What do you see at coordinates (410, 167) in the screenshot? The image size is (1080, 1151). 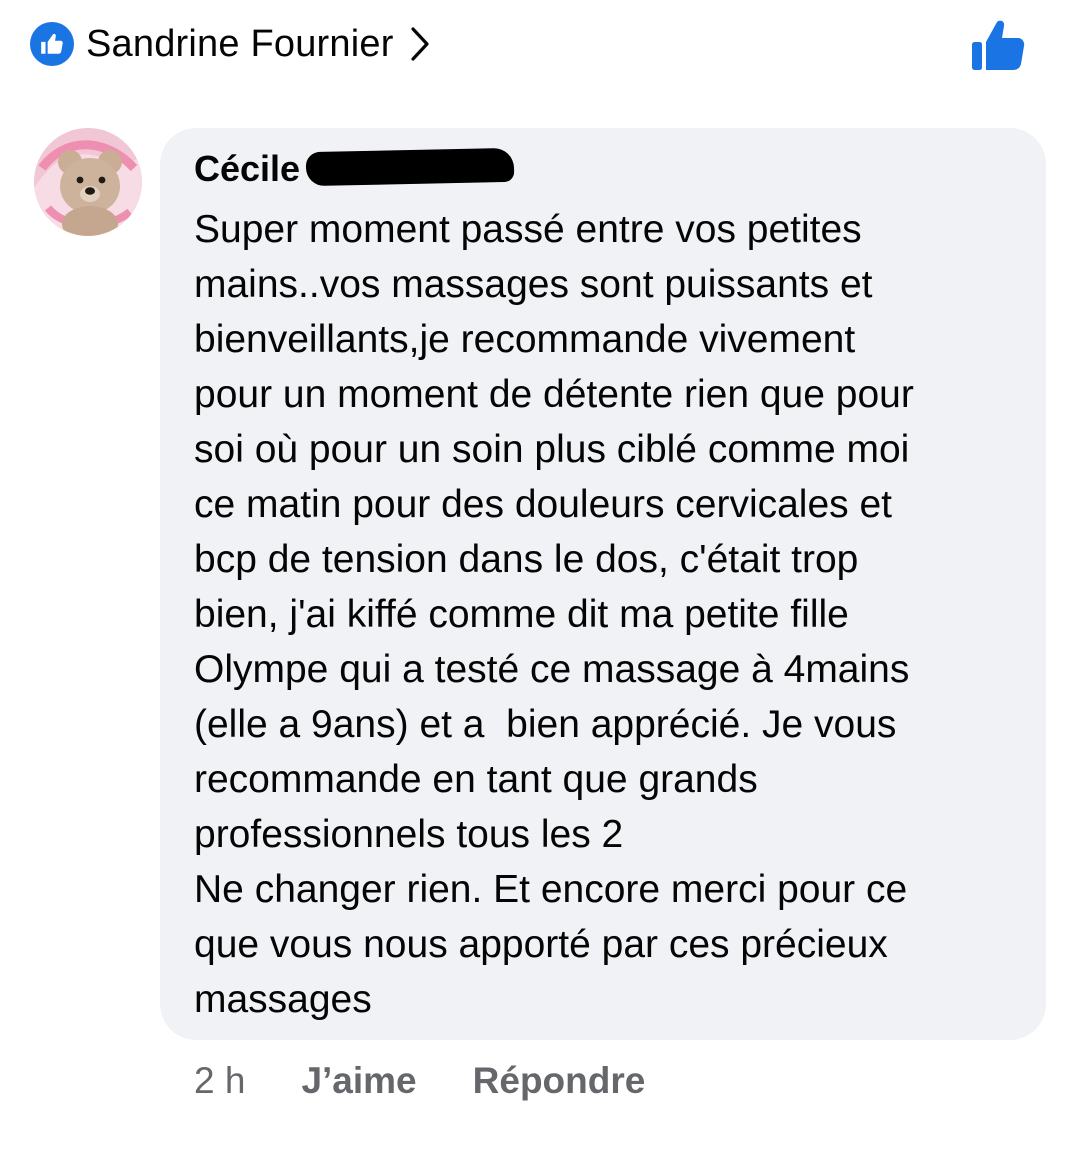 I see `redaction-mark` at bounding box center [410, 167].